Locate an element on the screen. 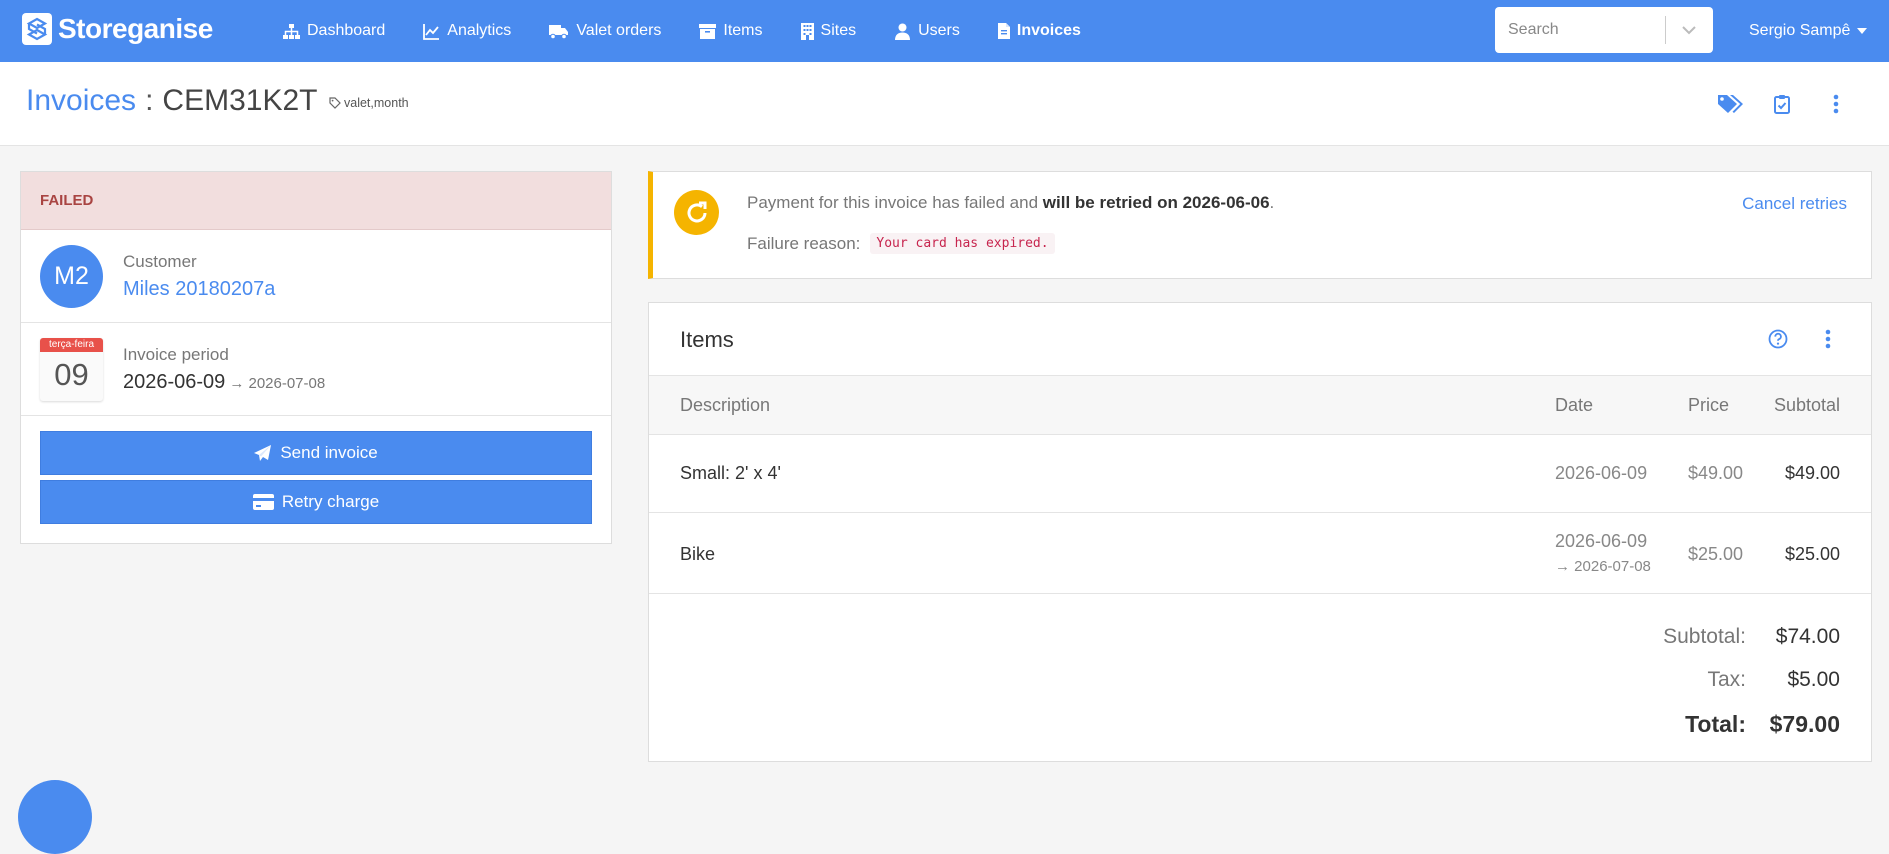  floating-action-button is located at coordinates (55, 817).